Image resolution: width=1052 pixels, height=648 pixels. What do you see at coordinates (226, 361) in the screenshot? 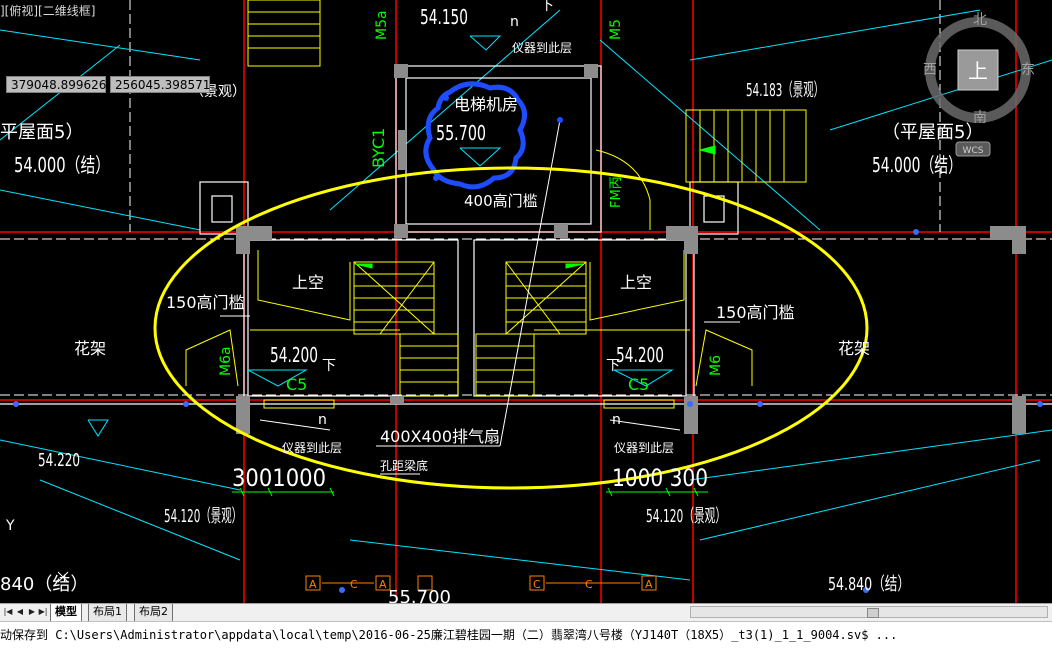
I see `m6a: M6a` at bounding box center [226, 361].